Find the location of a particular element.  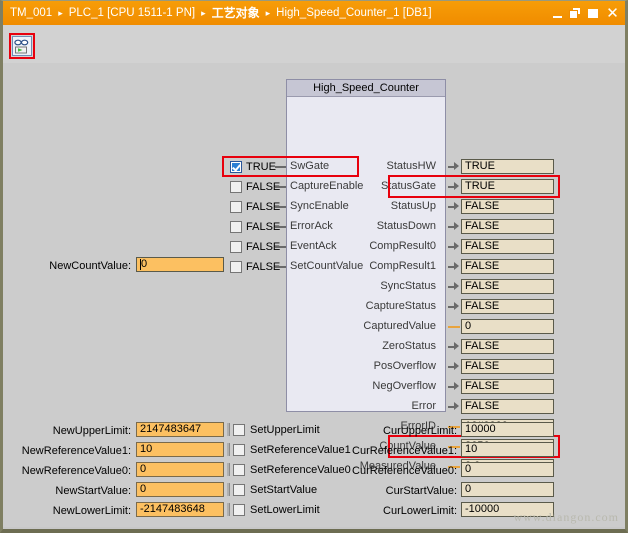

breadcrumb-item-2: 工艺对象 is located at coordinates (236, 13).